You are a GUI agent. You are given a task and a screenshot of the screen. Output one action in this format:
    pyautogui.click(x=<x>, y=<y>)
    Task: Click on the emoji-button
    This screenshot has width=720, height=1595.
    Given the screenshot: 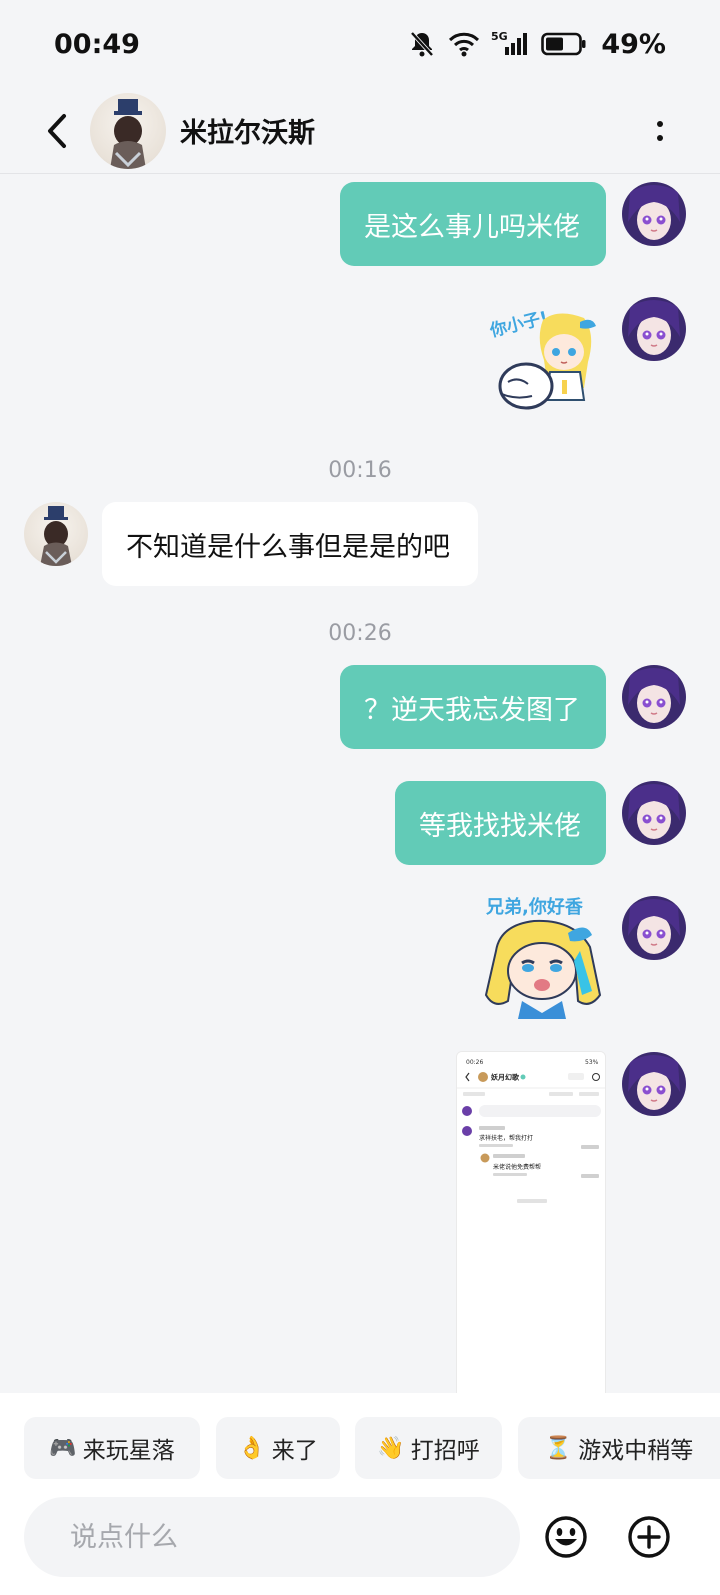 What is the action you would take?
    pyautogui.click(x=566, y=1537)
    